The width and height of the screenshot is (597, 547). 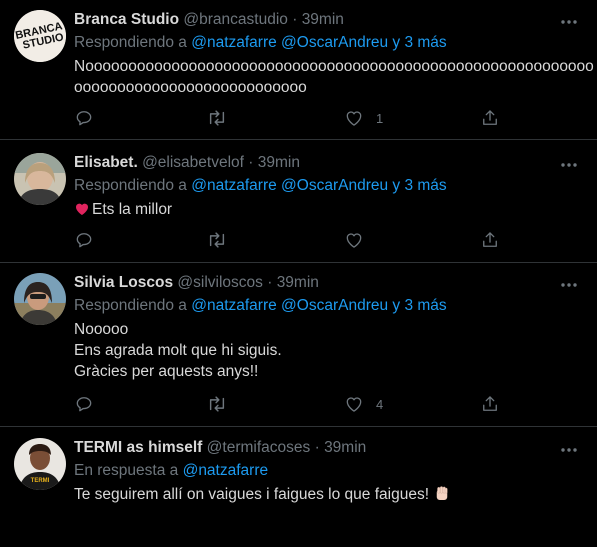 What do you see at coordinates (294, 118) in the screenshot?
I see `tweet-actions: 1` at bounding box center [294, 118].